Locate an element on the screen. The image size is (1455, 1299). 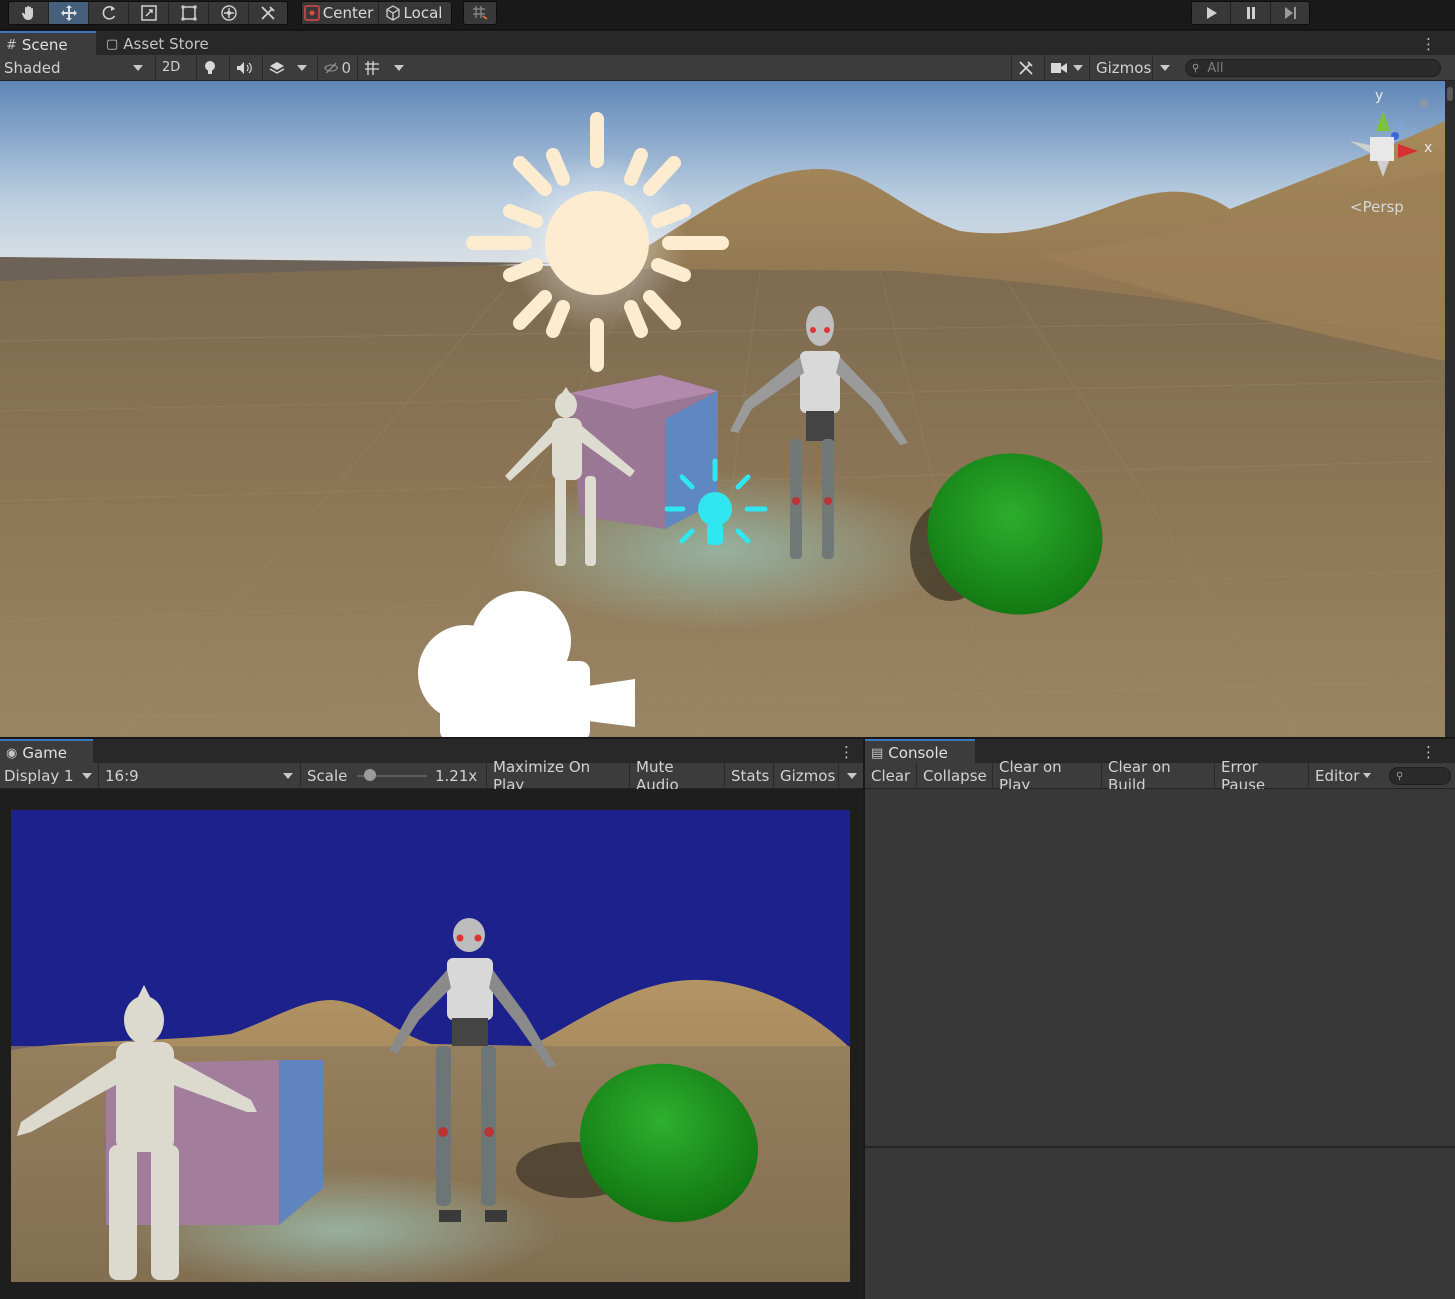
maximize-on-play-toggle: Maximize On Play is located at coordinates (557, 776).